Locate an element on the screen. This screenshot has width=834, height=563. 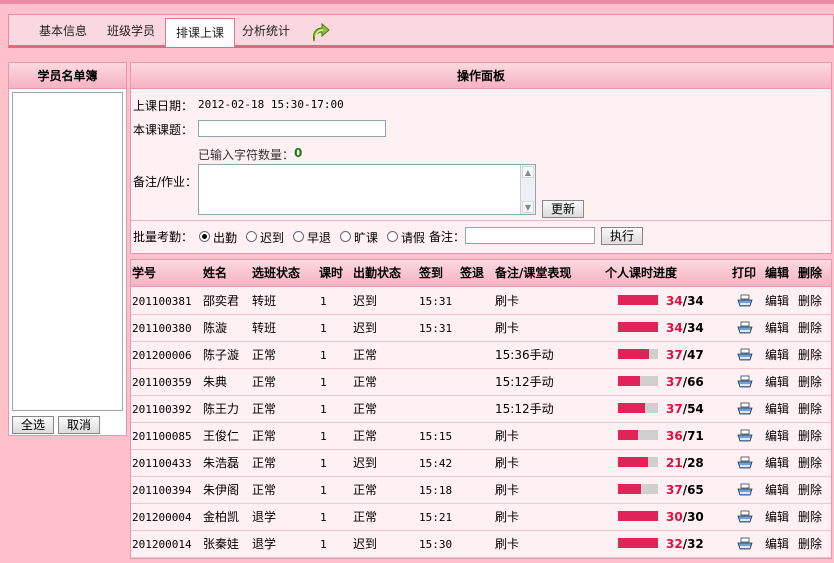
col-hours: 课时 is located at coordinates (331, 273).